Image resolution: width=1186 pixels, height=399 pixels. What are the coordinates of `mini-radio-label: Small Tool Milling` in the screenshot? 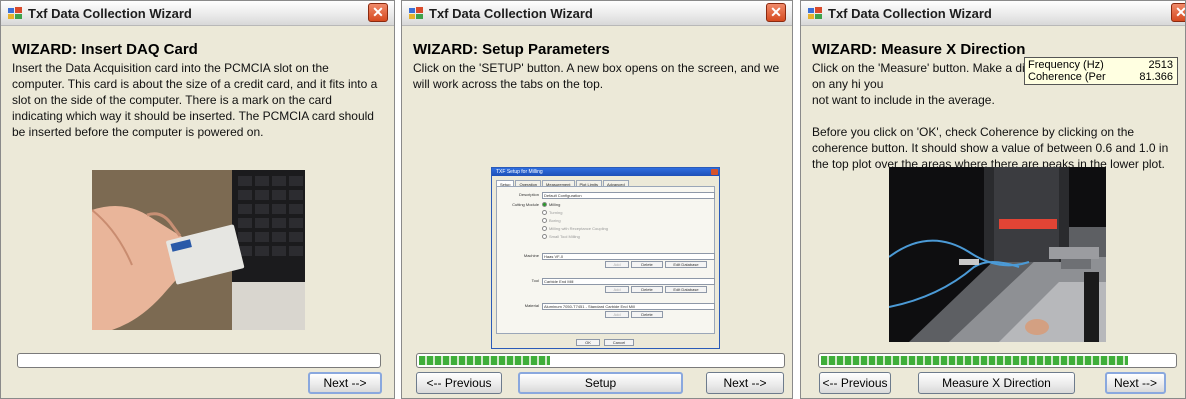 It's located at (564, 236).